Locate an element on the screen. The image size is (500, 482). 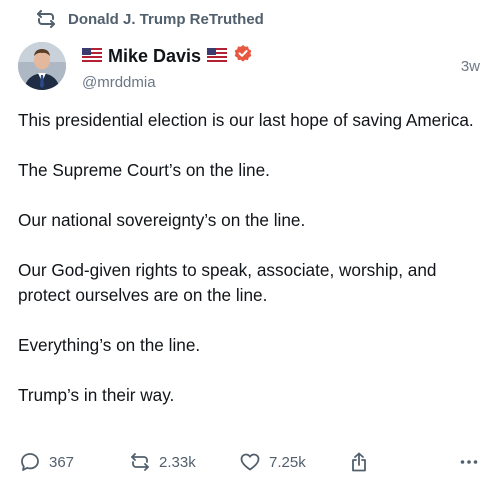
post-paragraph: The Supreme Court’s on the line. is located at coordinates (144, 170).